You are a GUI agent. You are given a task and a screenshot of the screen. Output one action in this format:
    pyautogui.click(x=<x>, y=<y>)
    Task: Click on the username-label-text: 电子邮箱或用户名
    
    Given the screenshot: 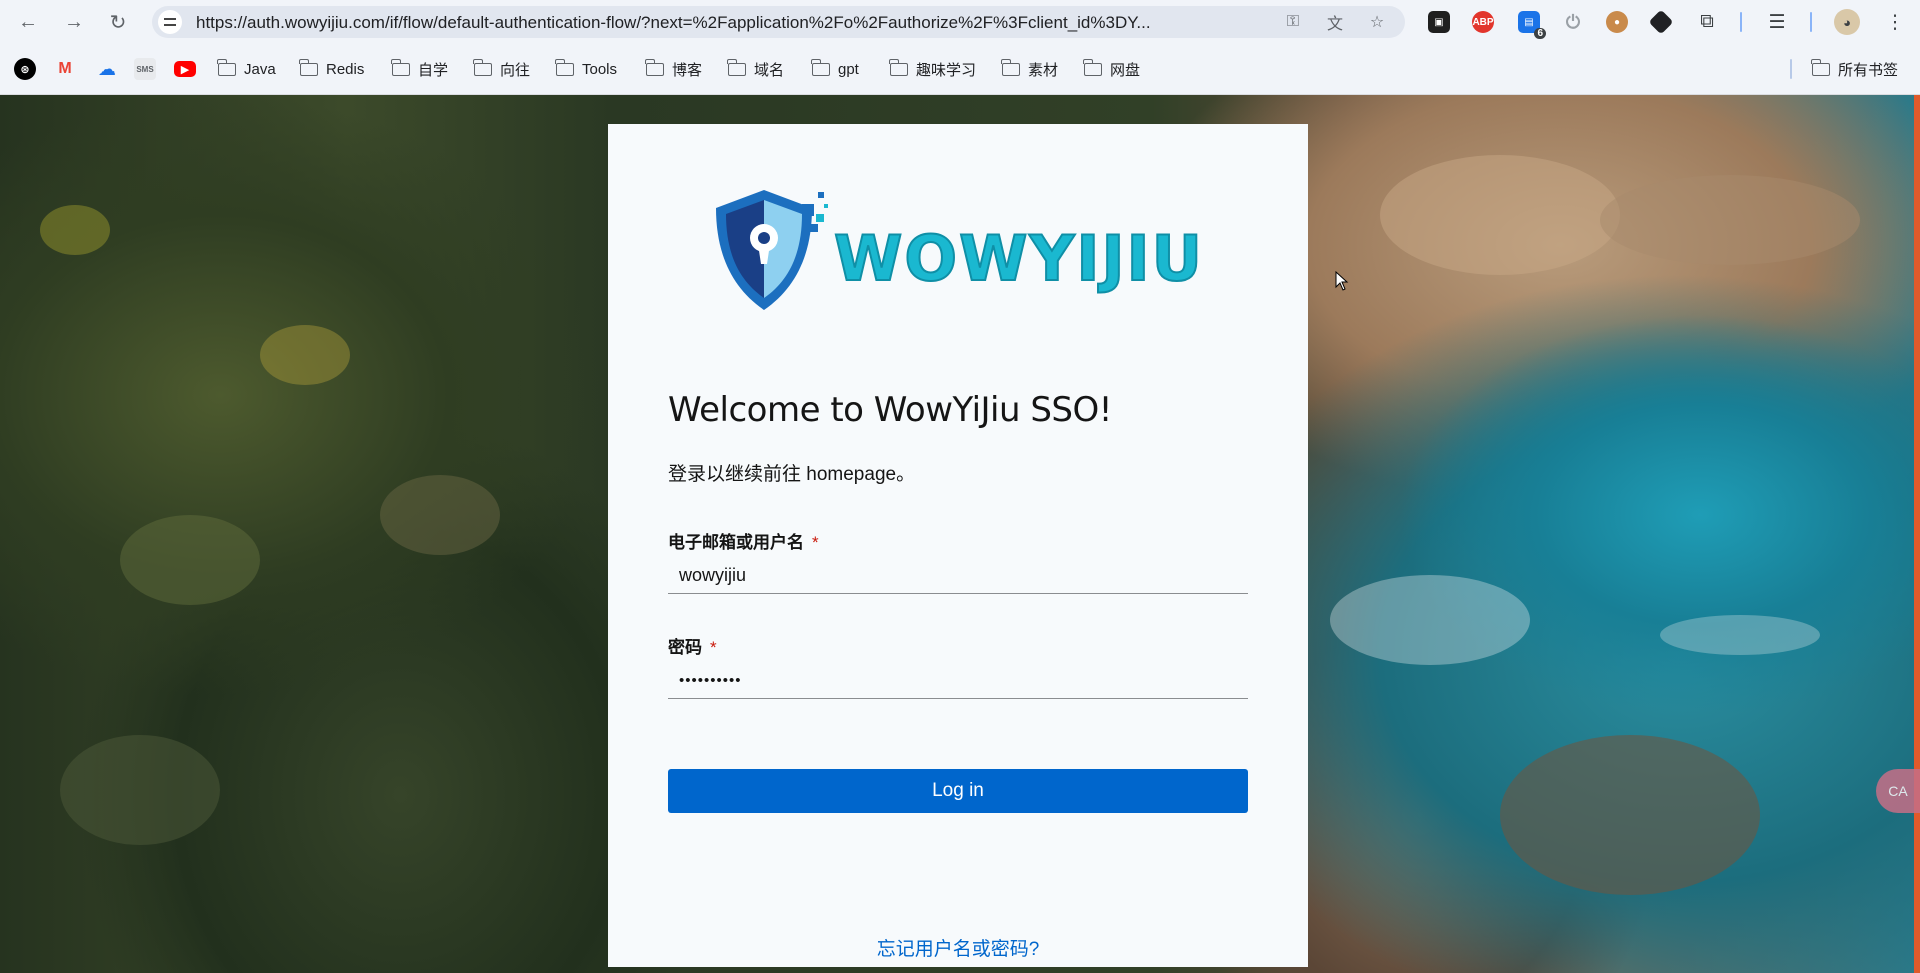 What is the action you would take?
    pyautogui.click(x=736, y=542)
    